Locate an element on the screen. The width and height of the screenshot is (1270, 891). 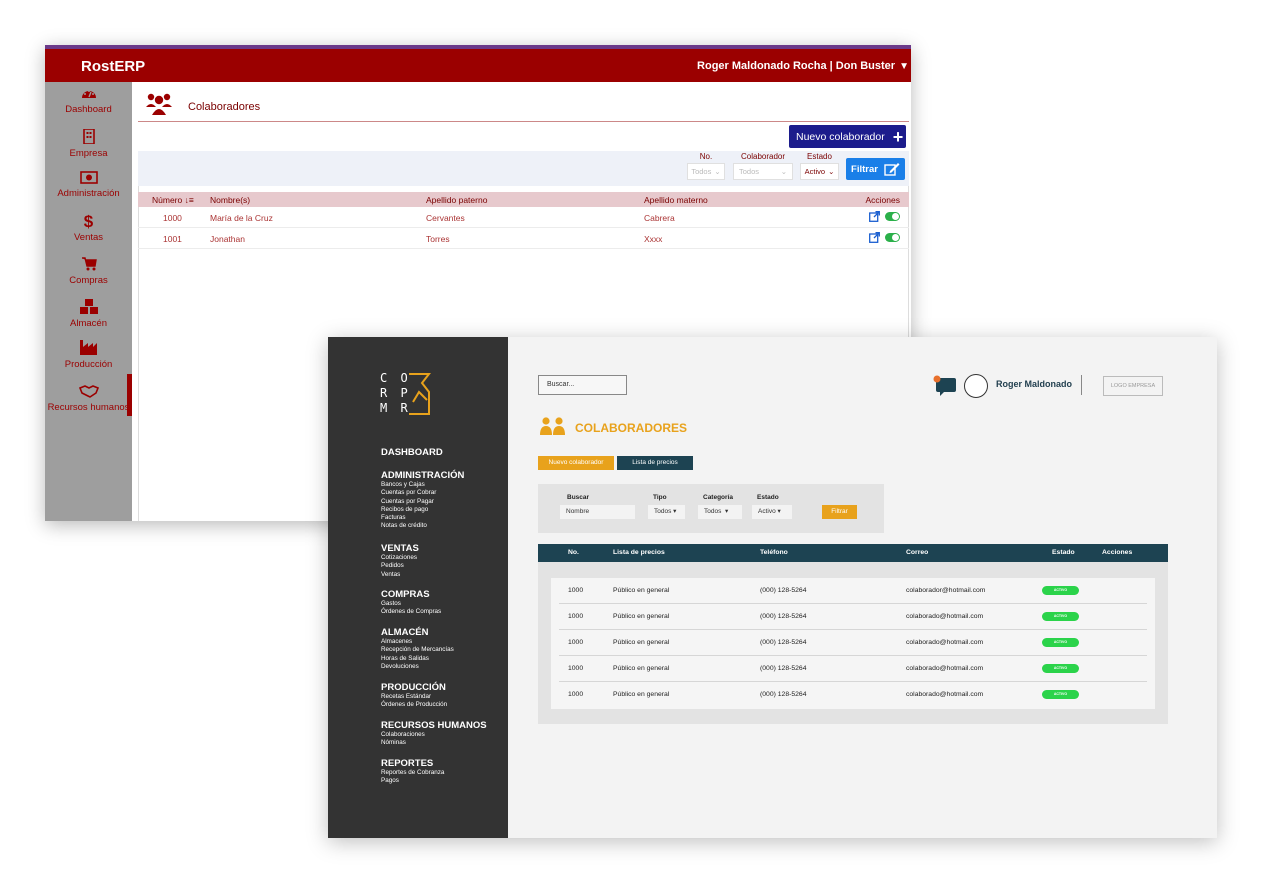
th-numero: Número ↓≡ is located at coordinates (173, 200).